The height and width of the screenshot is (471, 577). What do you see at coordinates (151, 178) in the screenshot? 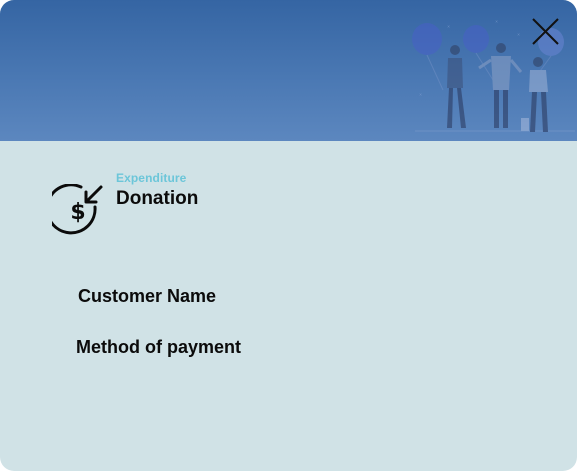
I see `transaction-category: Expenditure` at bounding box center [151, 178].